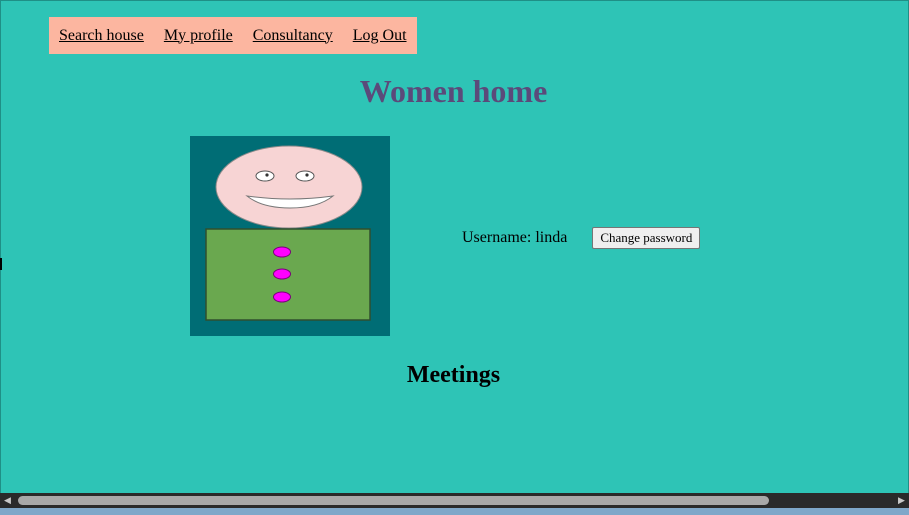 Image resolution: width=909 pixels, height=515 pixels. Describe the element at coordinates (289, 187) in the screenshot. I see `avatar-face` at that location.